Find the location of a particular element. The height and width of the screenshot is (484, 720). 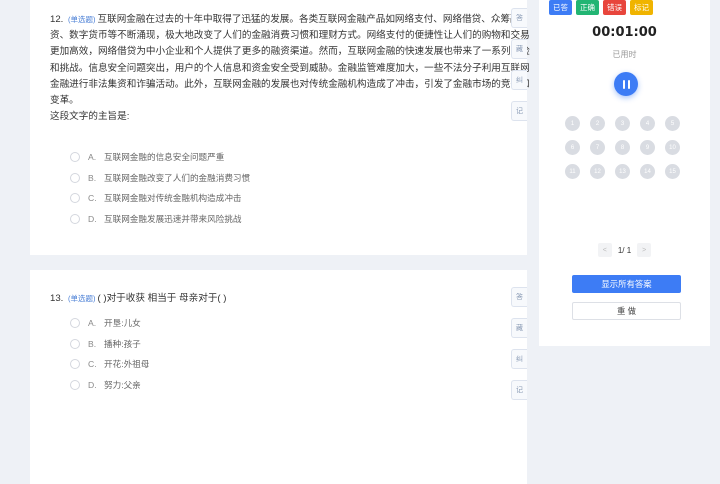

question-number-cell: 13 is located at coordinates (622, 171).